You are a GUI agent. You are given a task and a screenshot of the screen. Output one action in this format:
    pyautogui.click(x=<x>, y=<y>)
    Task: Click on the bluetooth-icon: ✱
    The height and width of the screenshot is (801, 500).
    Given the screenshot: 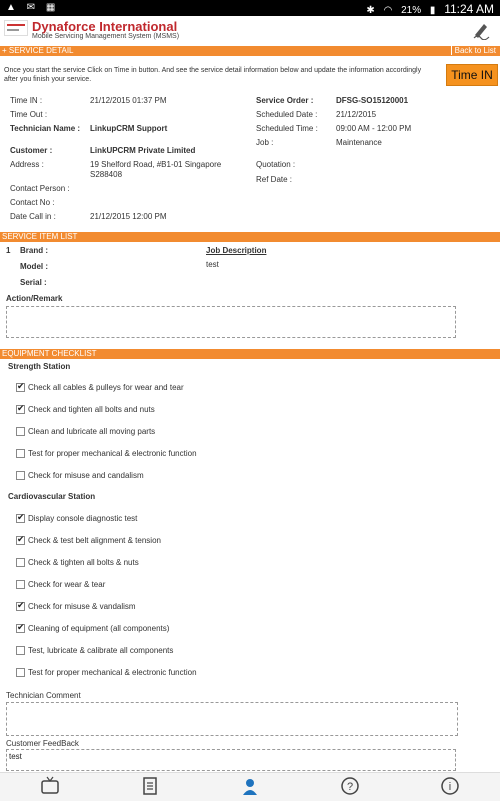 What is the action you would take?
    pyautogui.click(x=370, y=10)
    